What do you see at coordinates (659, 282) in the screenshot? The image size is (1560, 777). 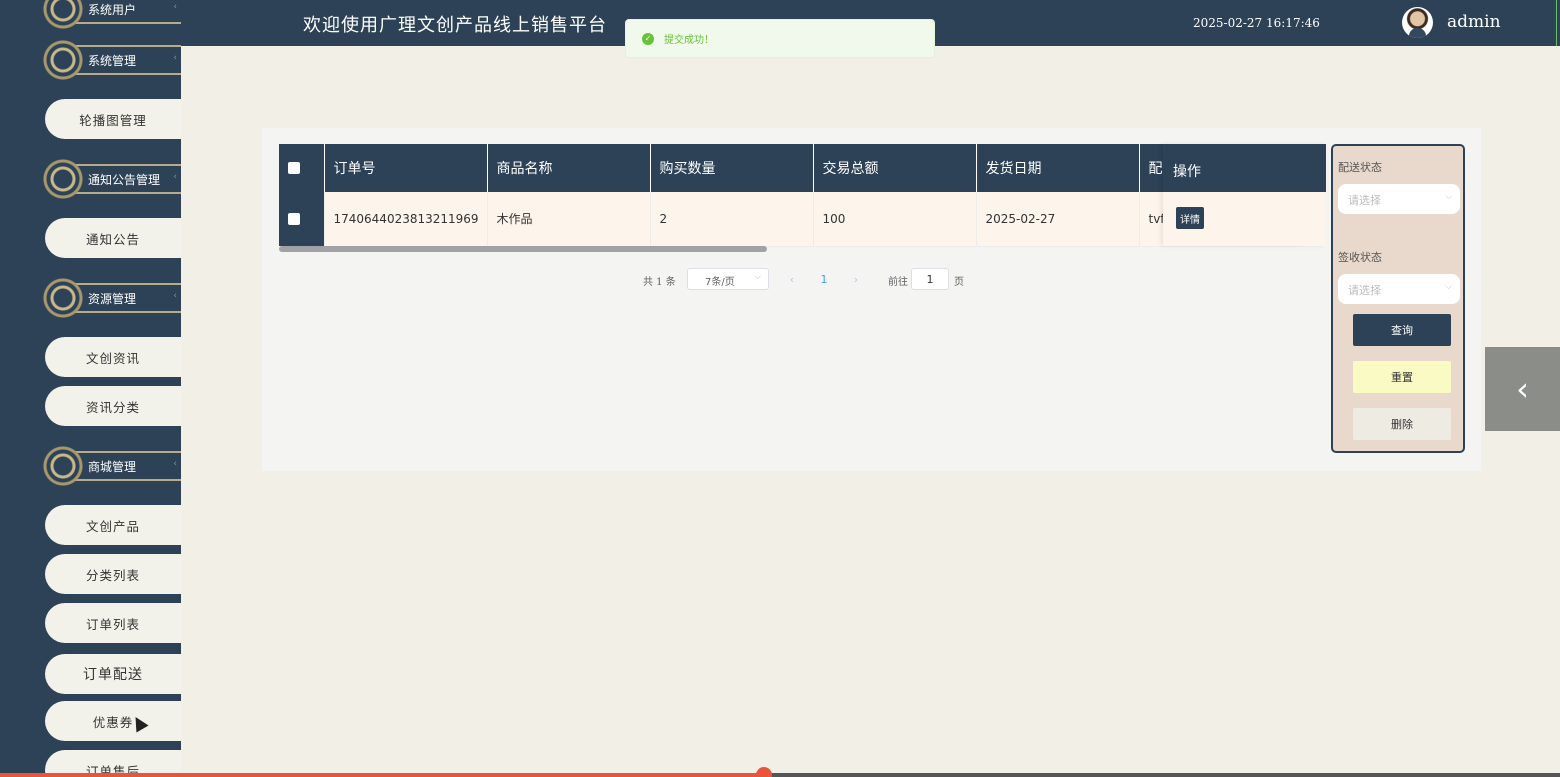 I see `pagination-total: 共 1 条` at bounding box center [659, 282].